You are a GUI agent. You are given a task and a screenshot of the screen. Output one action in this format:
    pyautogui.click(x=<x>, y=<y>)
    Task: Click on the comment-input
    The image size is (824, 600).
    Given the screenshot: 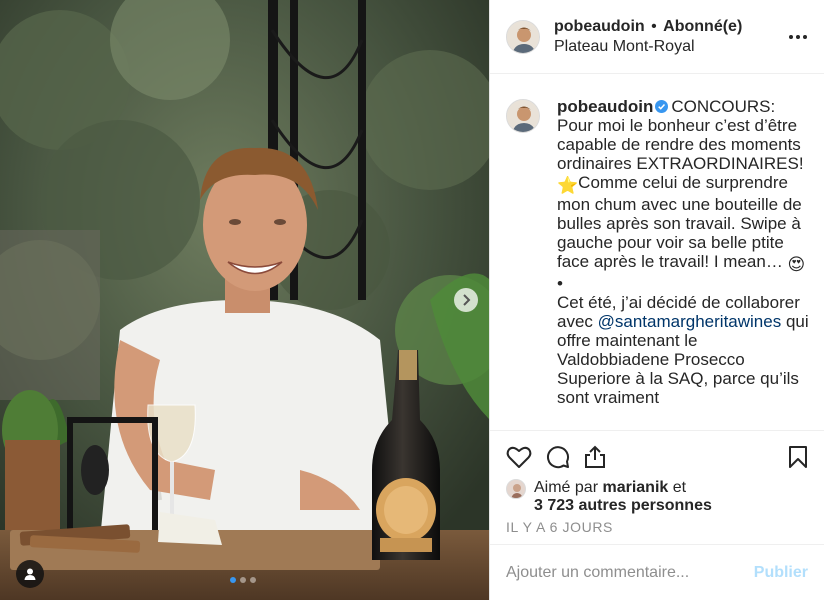 What is the action you would take?
    pyautogui.click(x=630, y=572)
    